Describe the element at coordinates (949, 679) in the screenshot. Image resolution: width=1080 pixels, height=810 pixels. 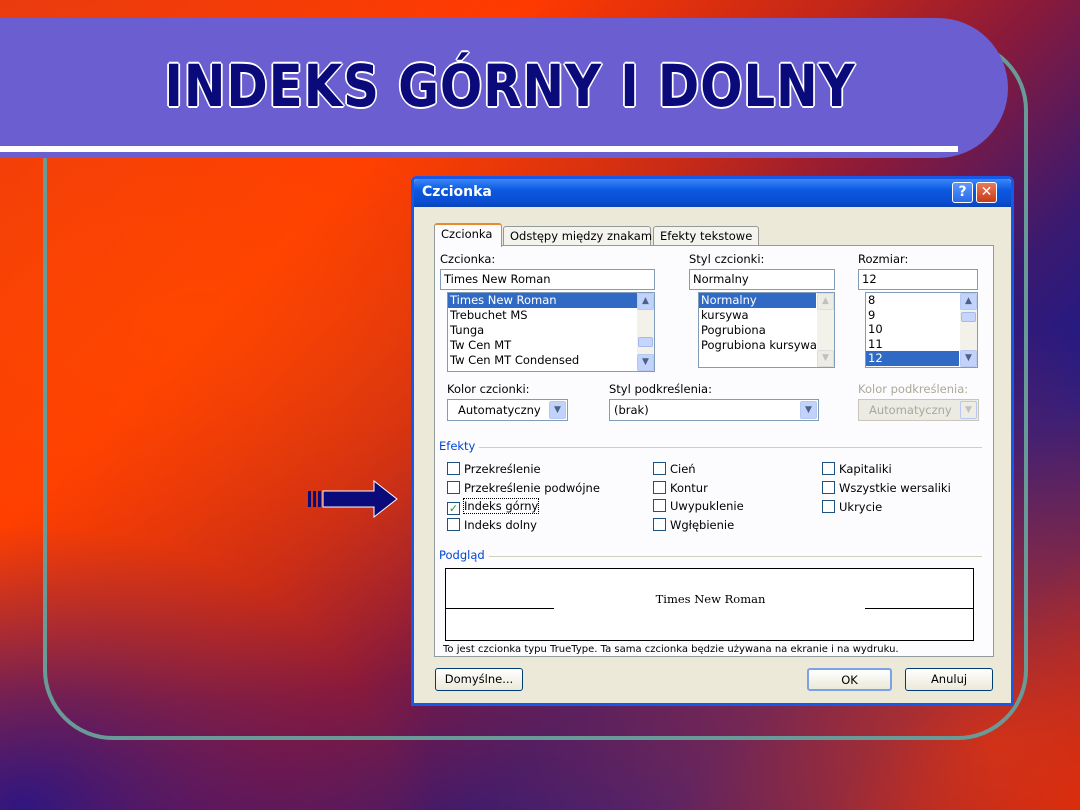
I see `cancel-button: Anuluj` at that location.